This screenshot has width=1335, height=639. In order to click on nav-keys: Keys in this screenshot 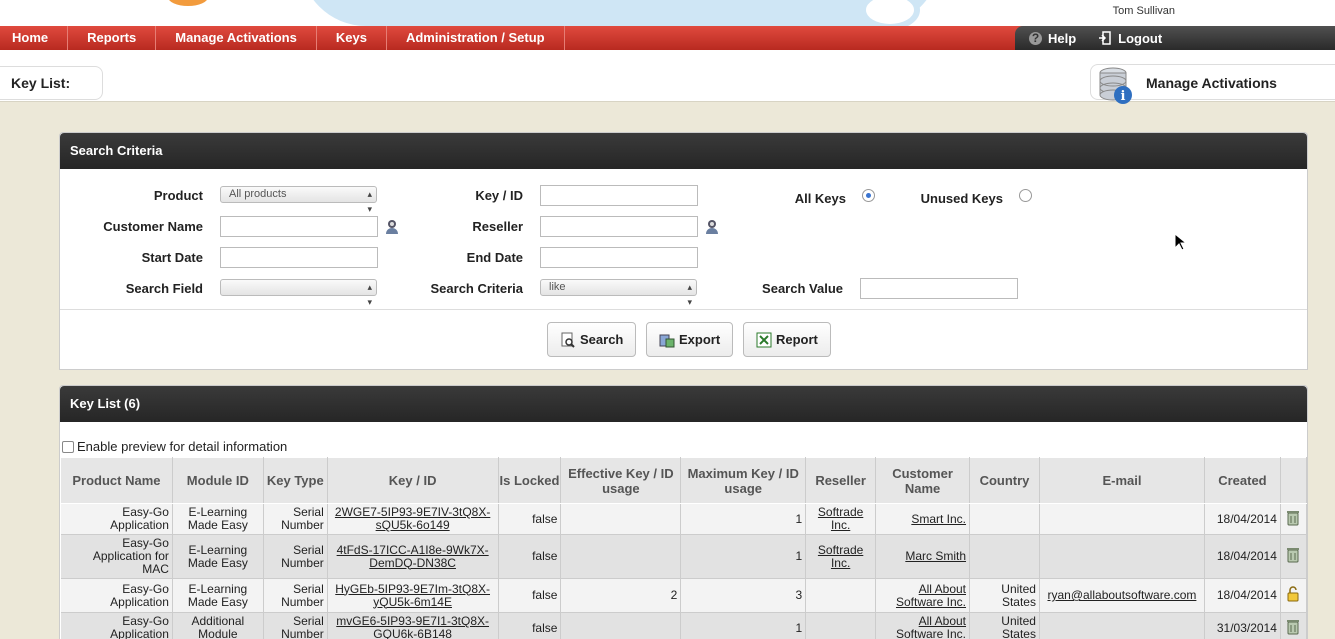, I will do `click(352, 38)`.